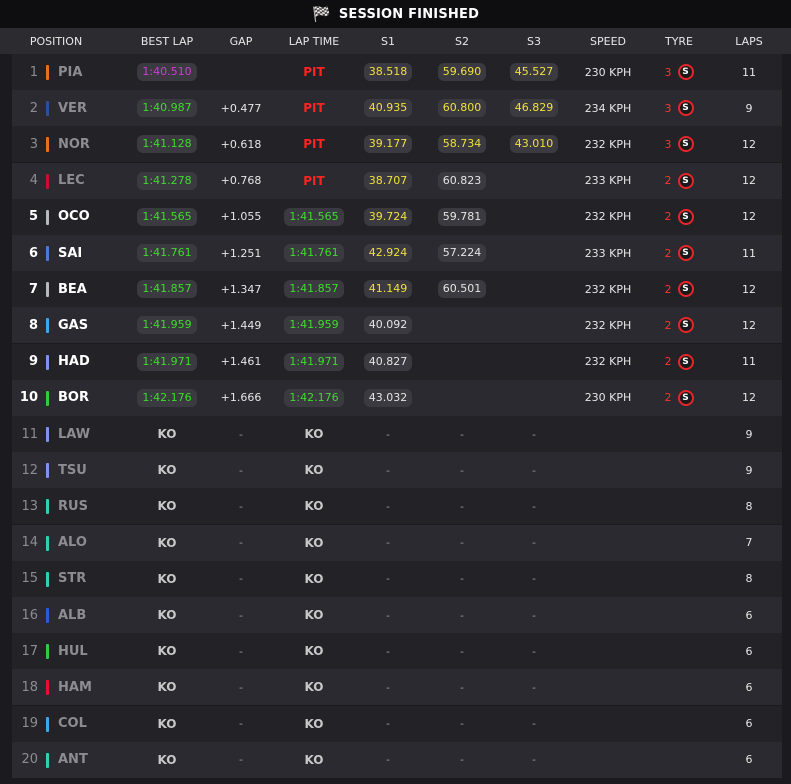  What do you see at coordinates (397, 651) in the screenshot?
I see `table-row: 17 HUL KO - KO - - - 6` at bounding box center [397, 651].